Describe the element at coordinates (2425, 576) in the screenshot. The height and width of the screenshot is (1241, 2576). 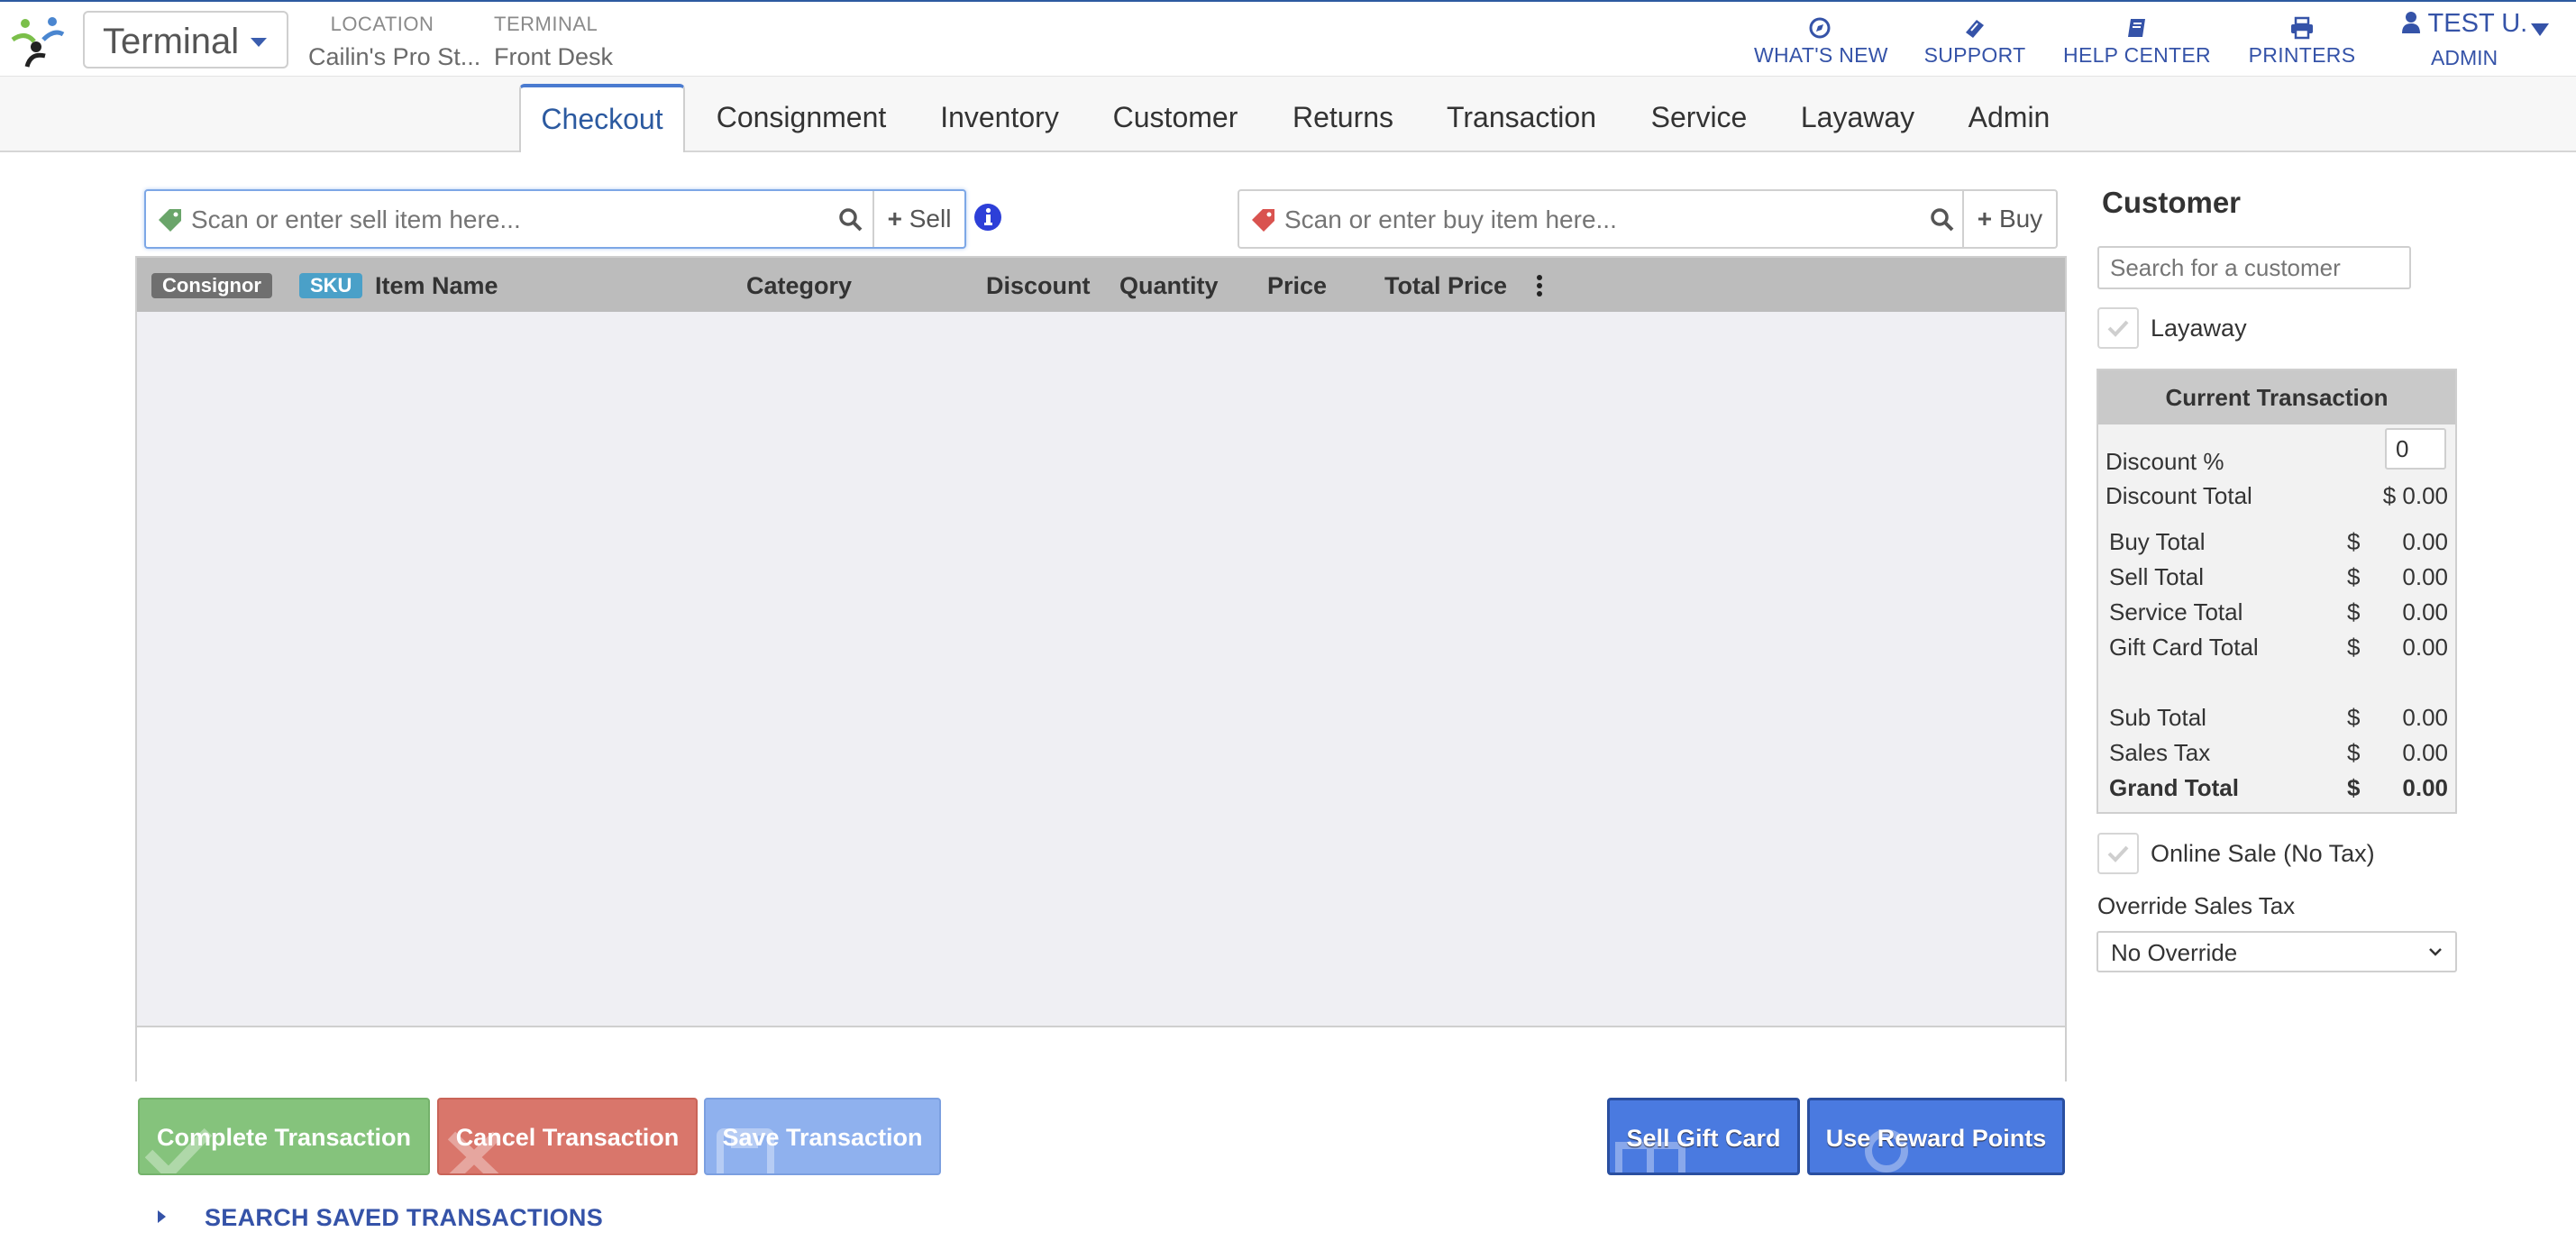
I see `sell-total-value: 0.00` at that location.